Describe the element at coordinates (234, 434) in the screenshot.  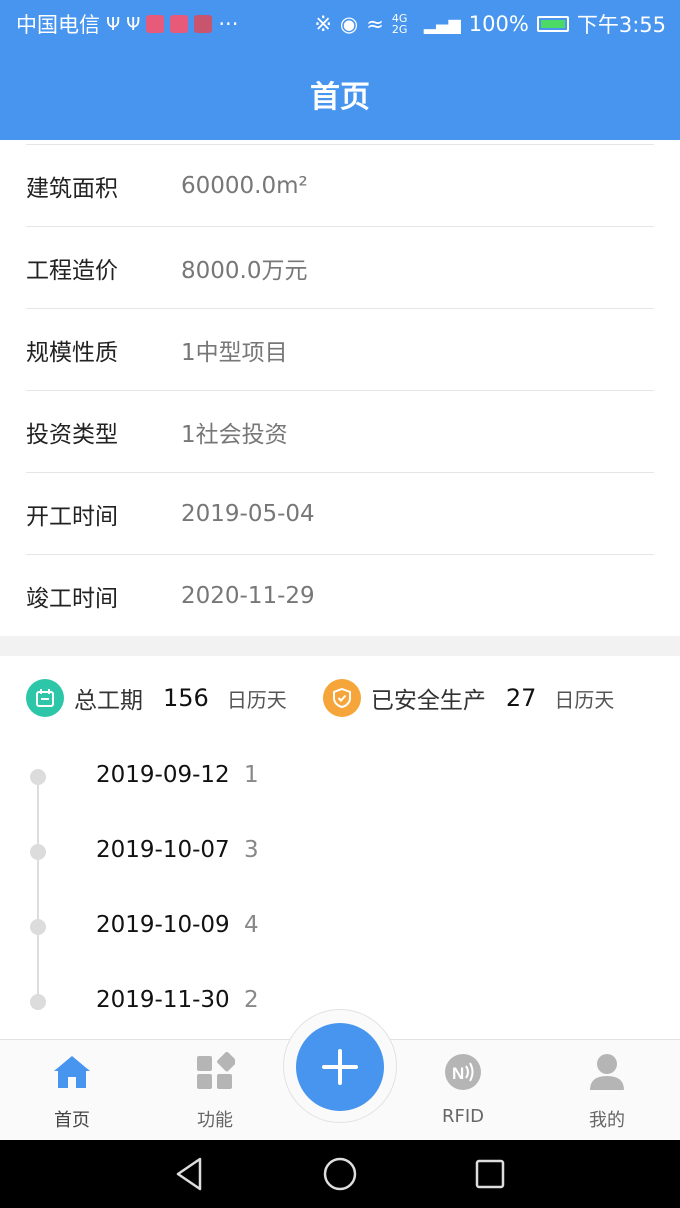
I see `info-value: 1社会投资` at that location.